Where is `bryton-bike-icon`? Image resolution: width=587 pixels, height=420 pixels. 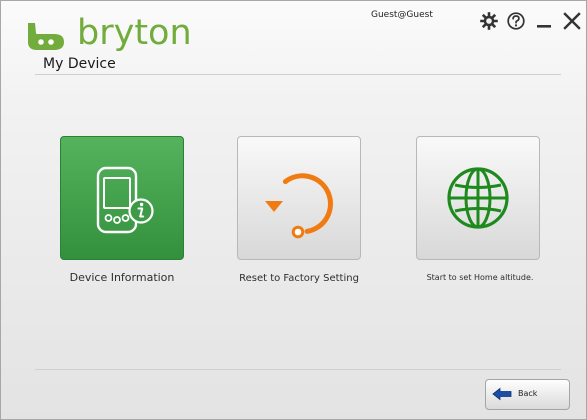
bryton-bike-icon is located at coordinates (46, 36).